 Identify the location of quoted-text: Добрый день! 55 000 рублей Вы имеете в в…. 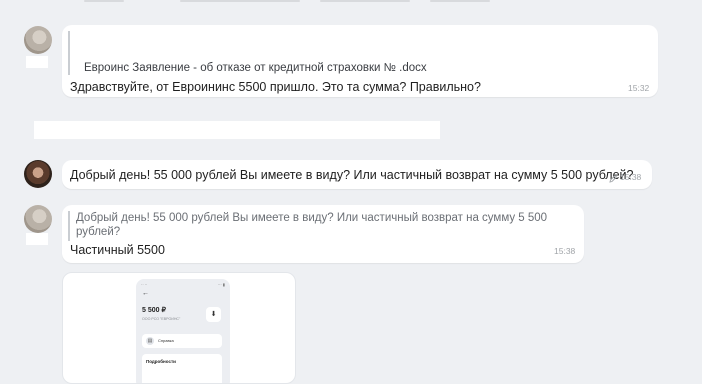
(312, 225).